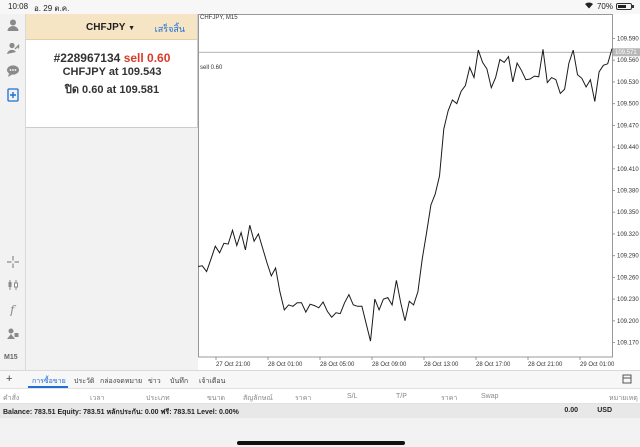  Describe the element at coordinates (627, 380) in the screenshot. I see `expand-panel-icon` at that location.